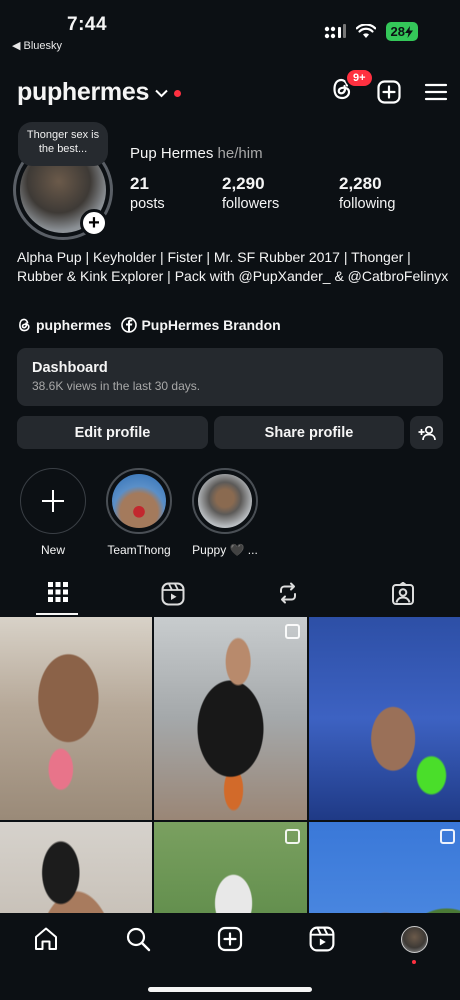 This screenshot has height=1000, width=460. Describe the element at coordinates (251, 204) in the screenshot. I see `followers-label: followers` at that location.